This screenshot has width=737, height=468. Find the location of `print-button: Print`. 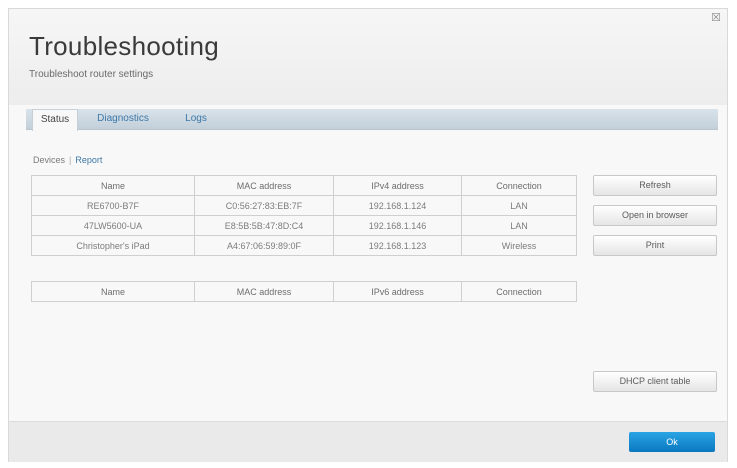

print-button: Print is located at coordinates (655, 245).